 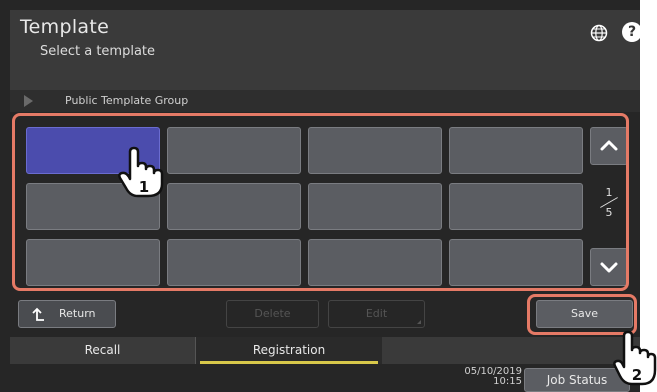 What do you see at coordinates (98, 51) in the screenshot?
I see `page-subtitle: Select a template` at bounding box center [98, 51].